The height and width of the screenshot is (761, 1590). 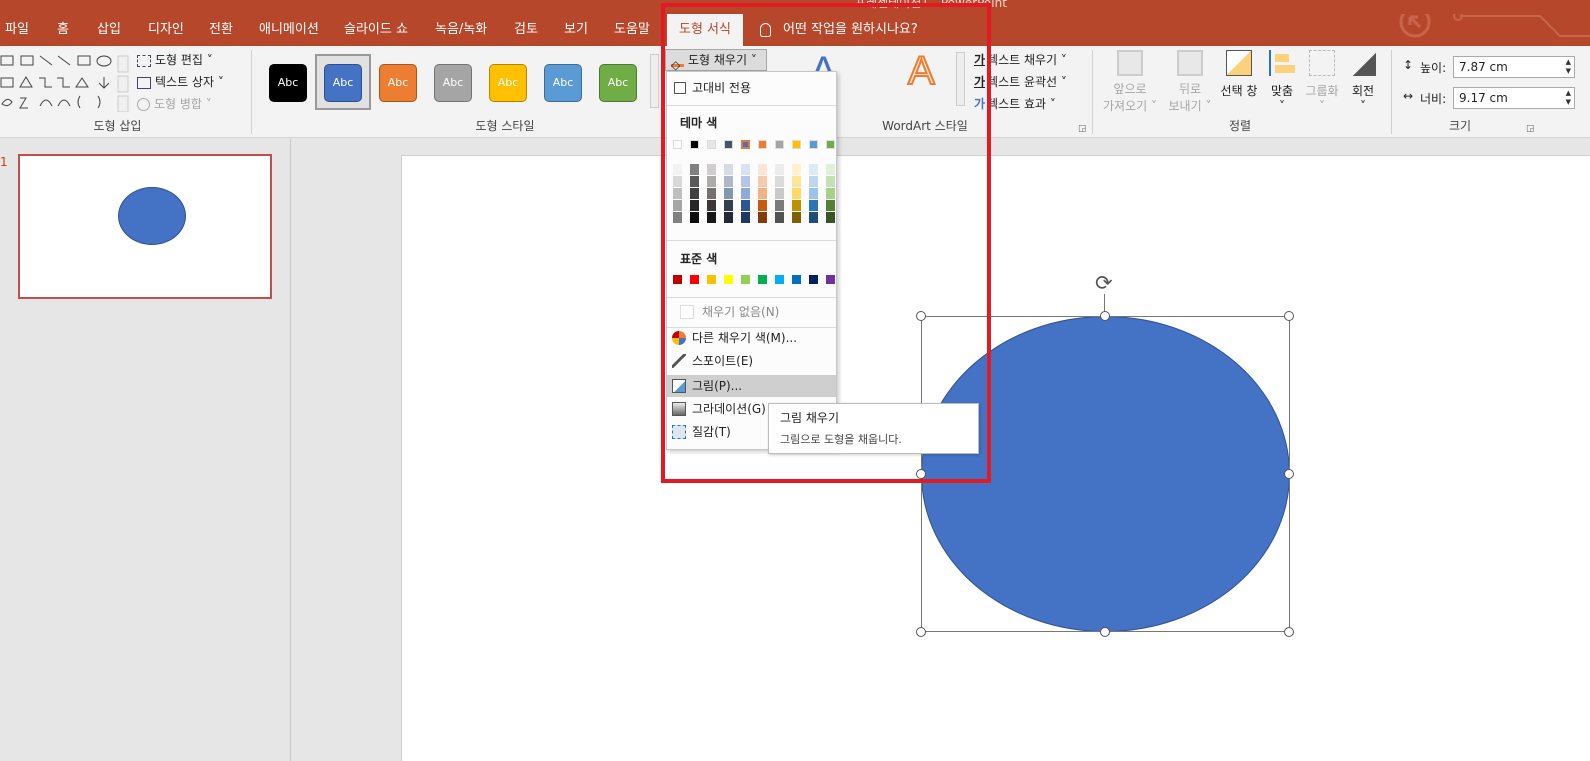 What do you see at coordinates (1568, 98) in the screenshot?
I see `width-spinner-arrows: ▲ ▼` at bounding box center [1568, 98].